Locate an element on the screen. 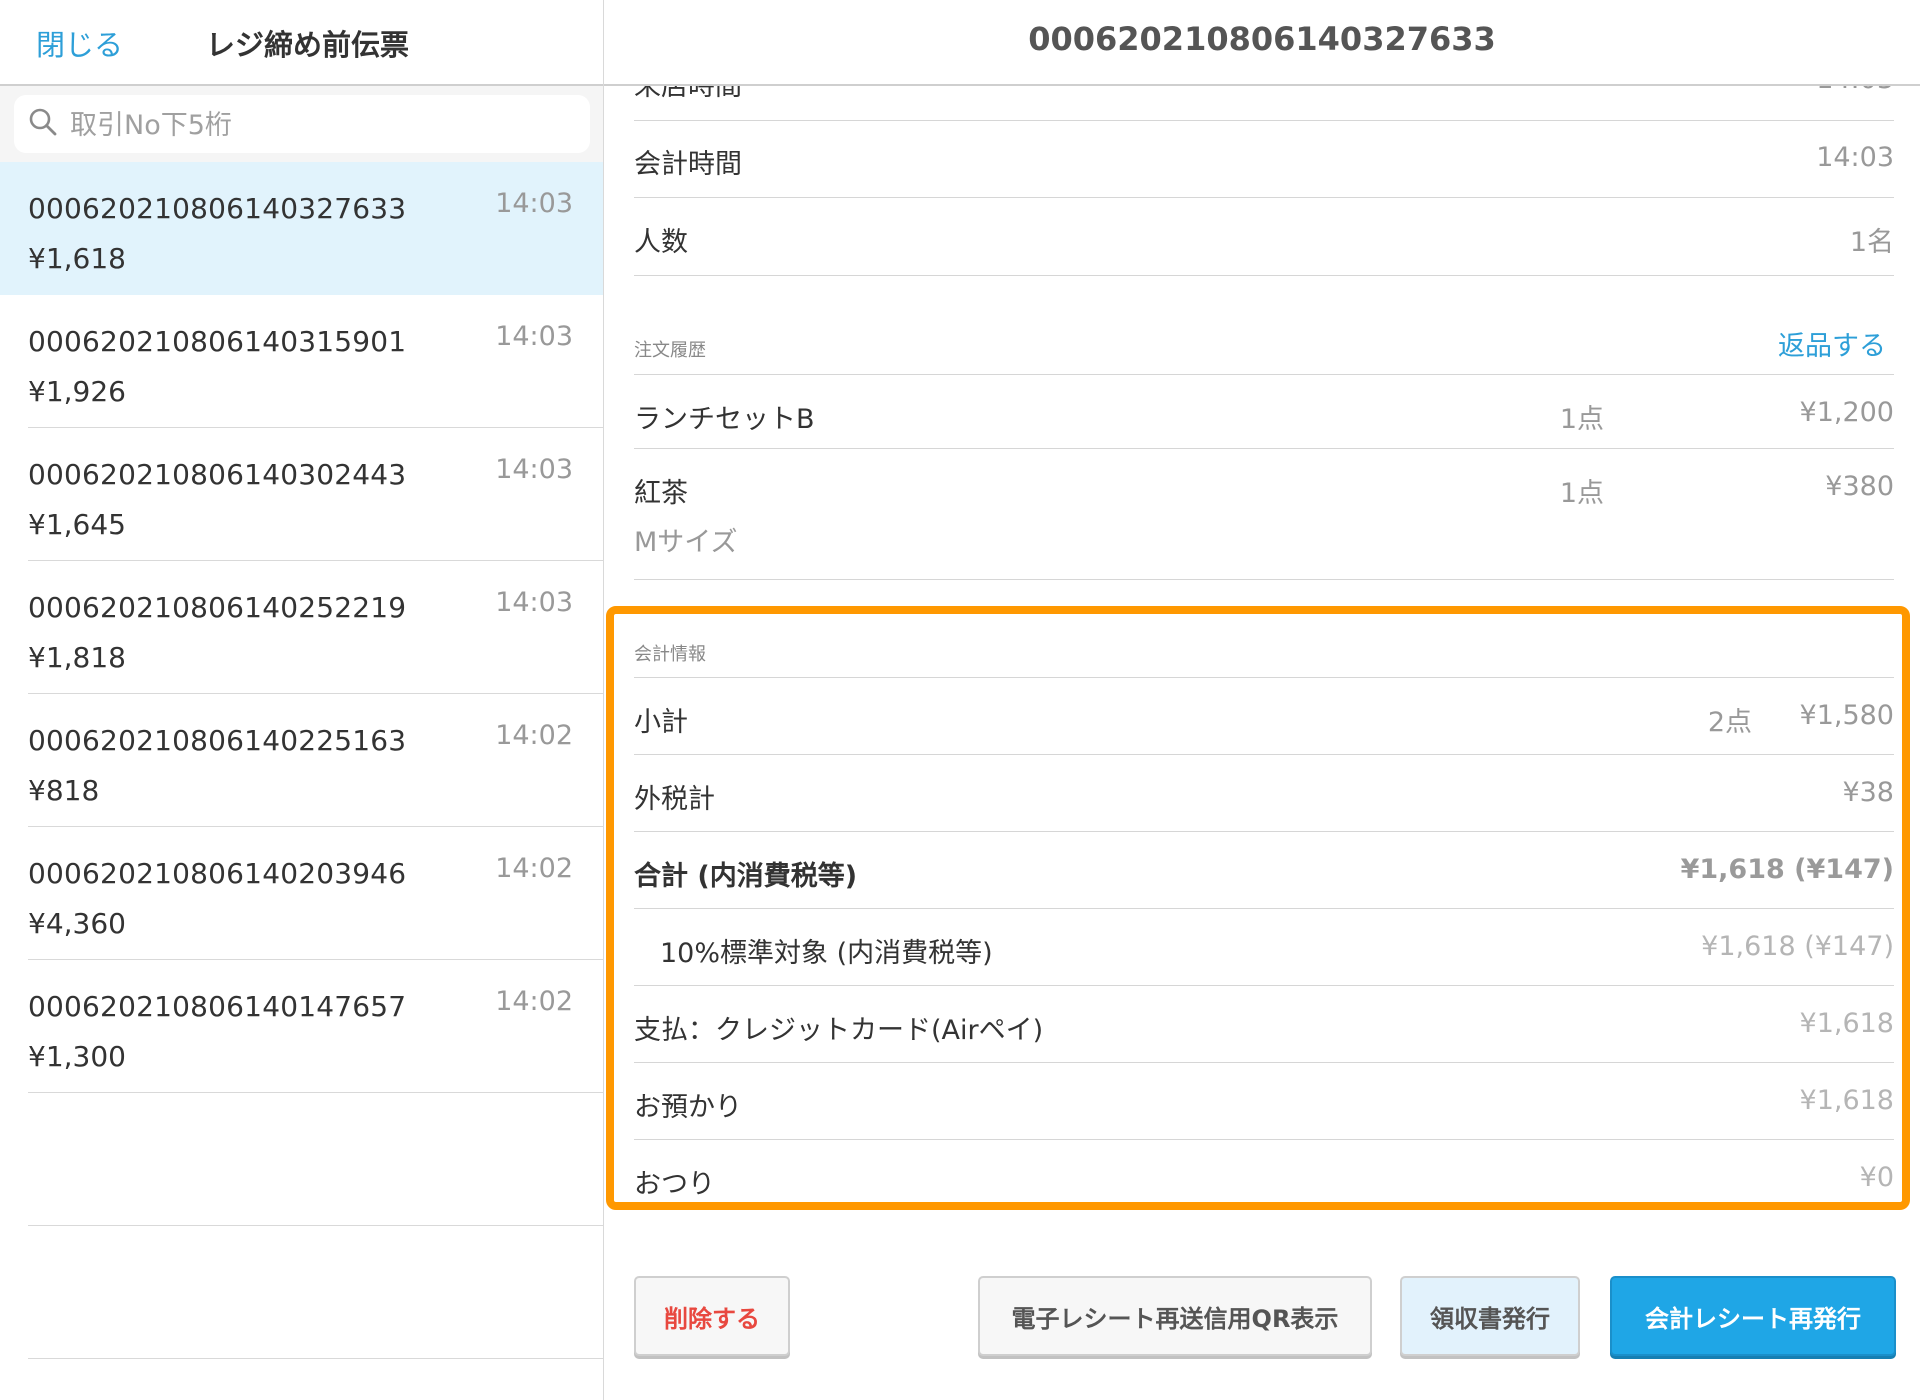 The image size is (1920, 1400). transaction-number: 000620210806140203946 is located at coordinates (217, 873).